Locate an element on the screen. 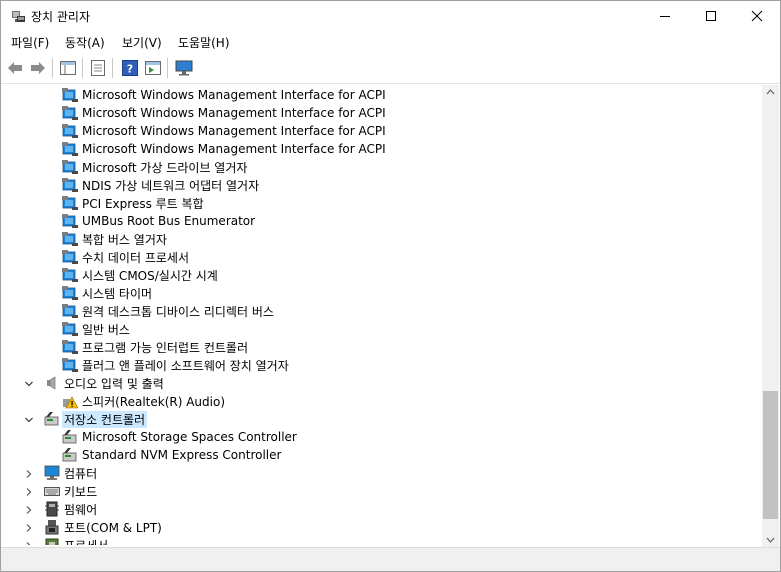  tree-item-label: 저장소 컨트롤러 is located at coordinates (105, 419).